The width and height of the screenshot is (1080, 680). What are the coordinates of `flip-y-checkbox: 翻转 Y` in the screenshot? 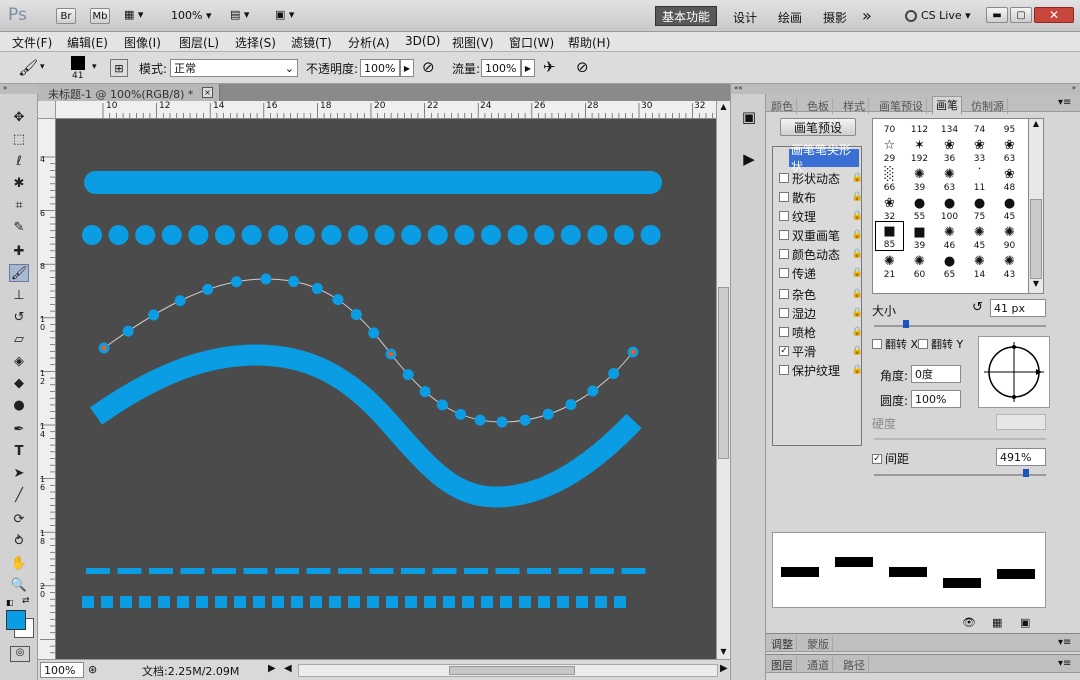 It's located at (940, 344).